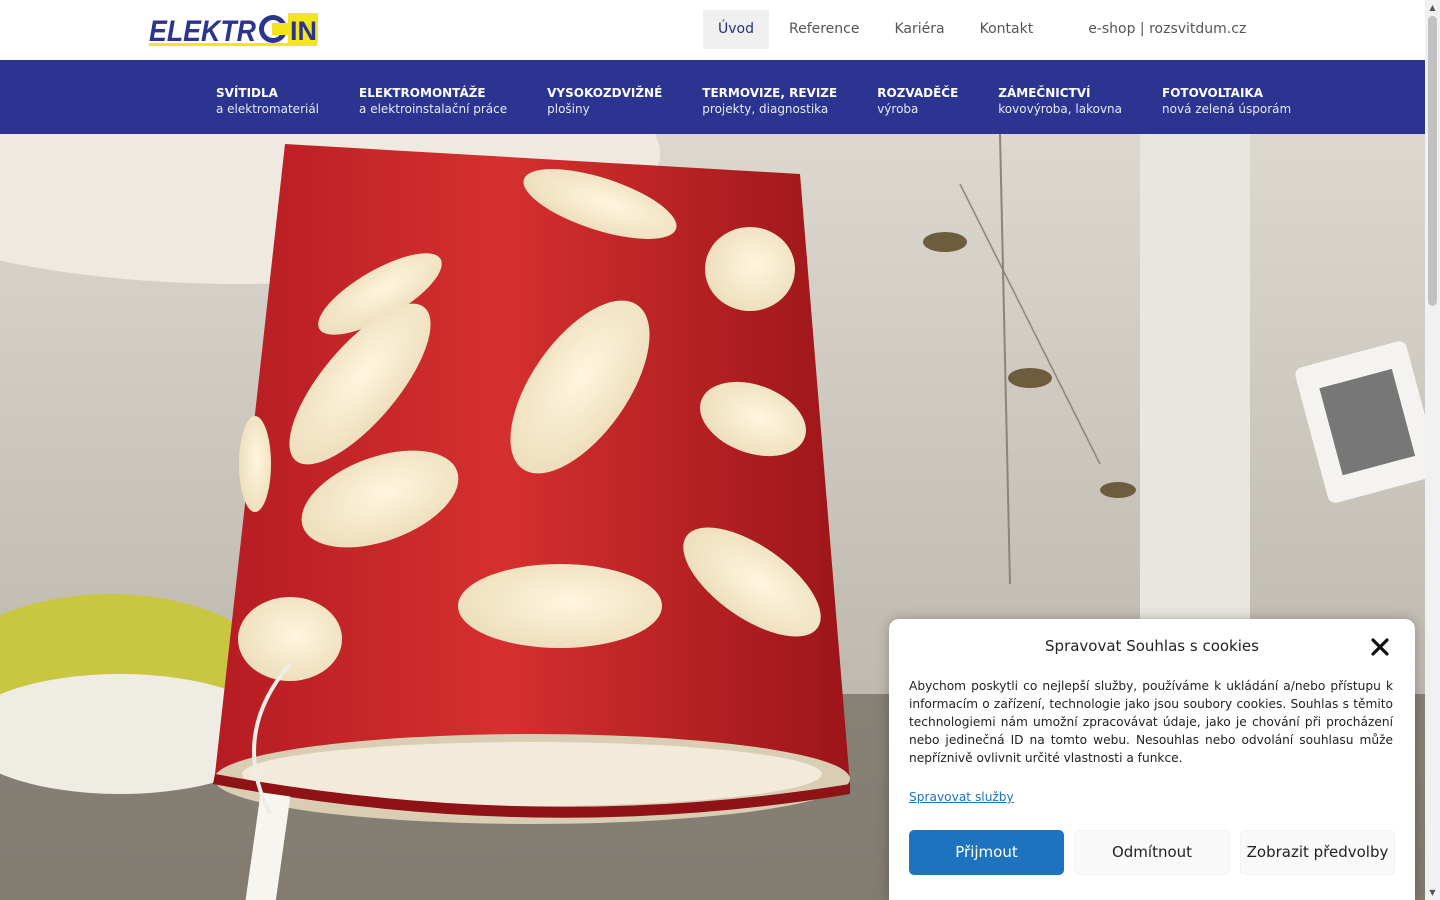 The image size is (1440, 900). I want to click on logo-text-left: ELEKTR, so click(202, 31).